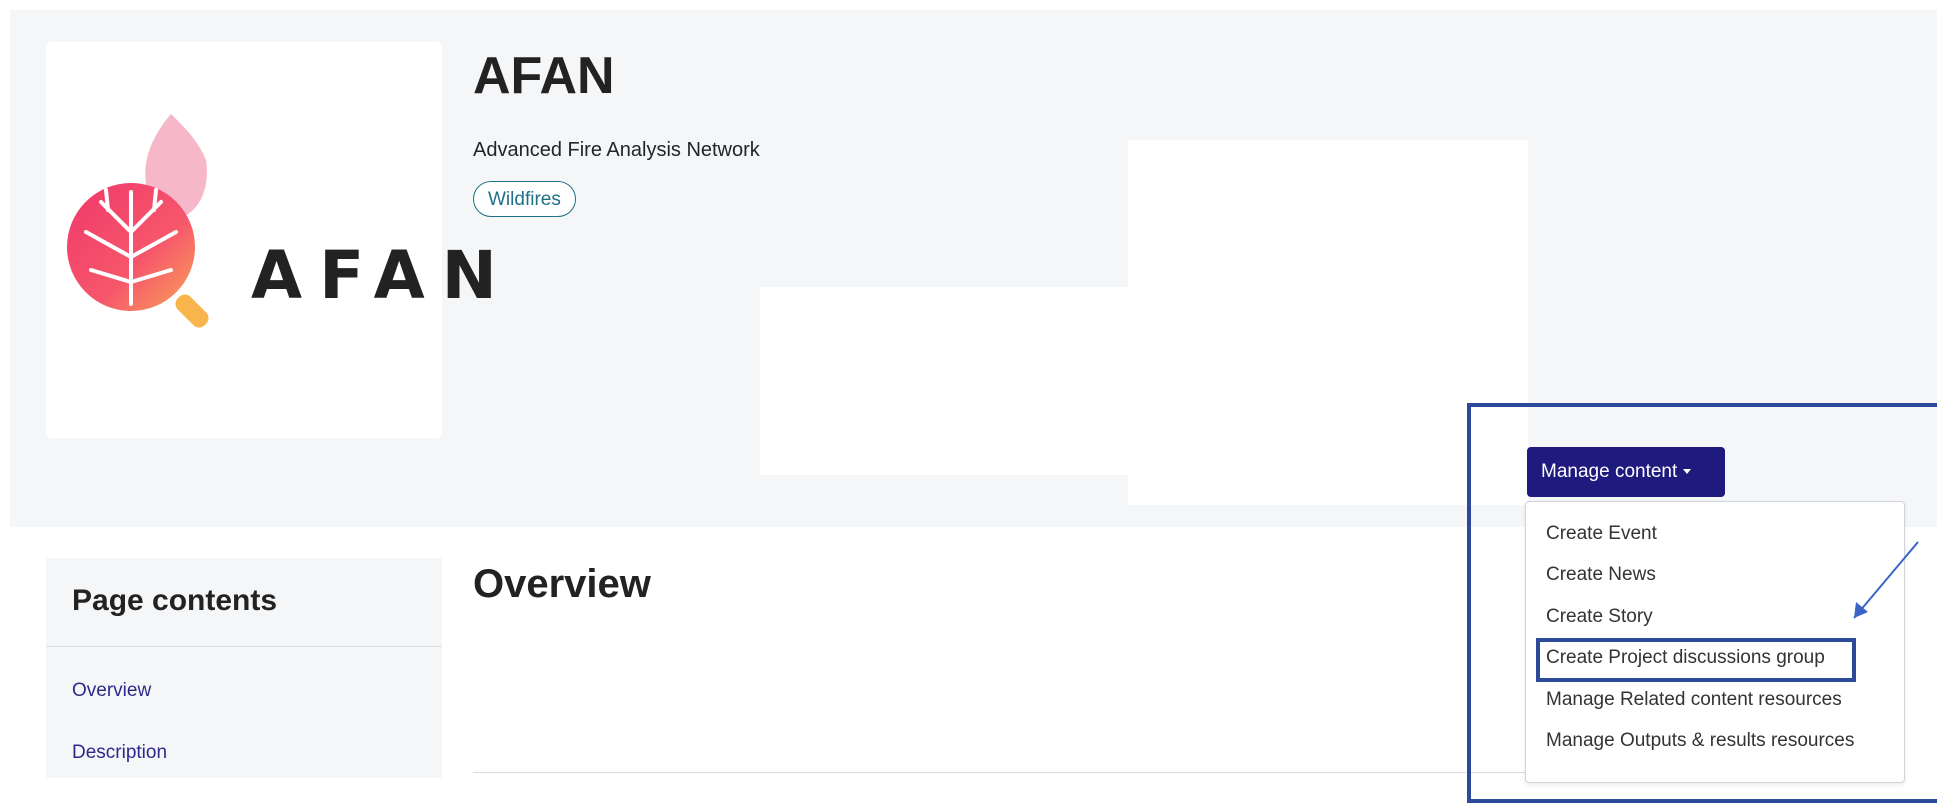  I want to click on overview-heading: Overview, so click(562, 584).